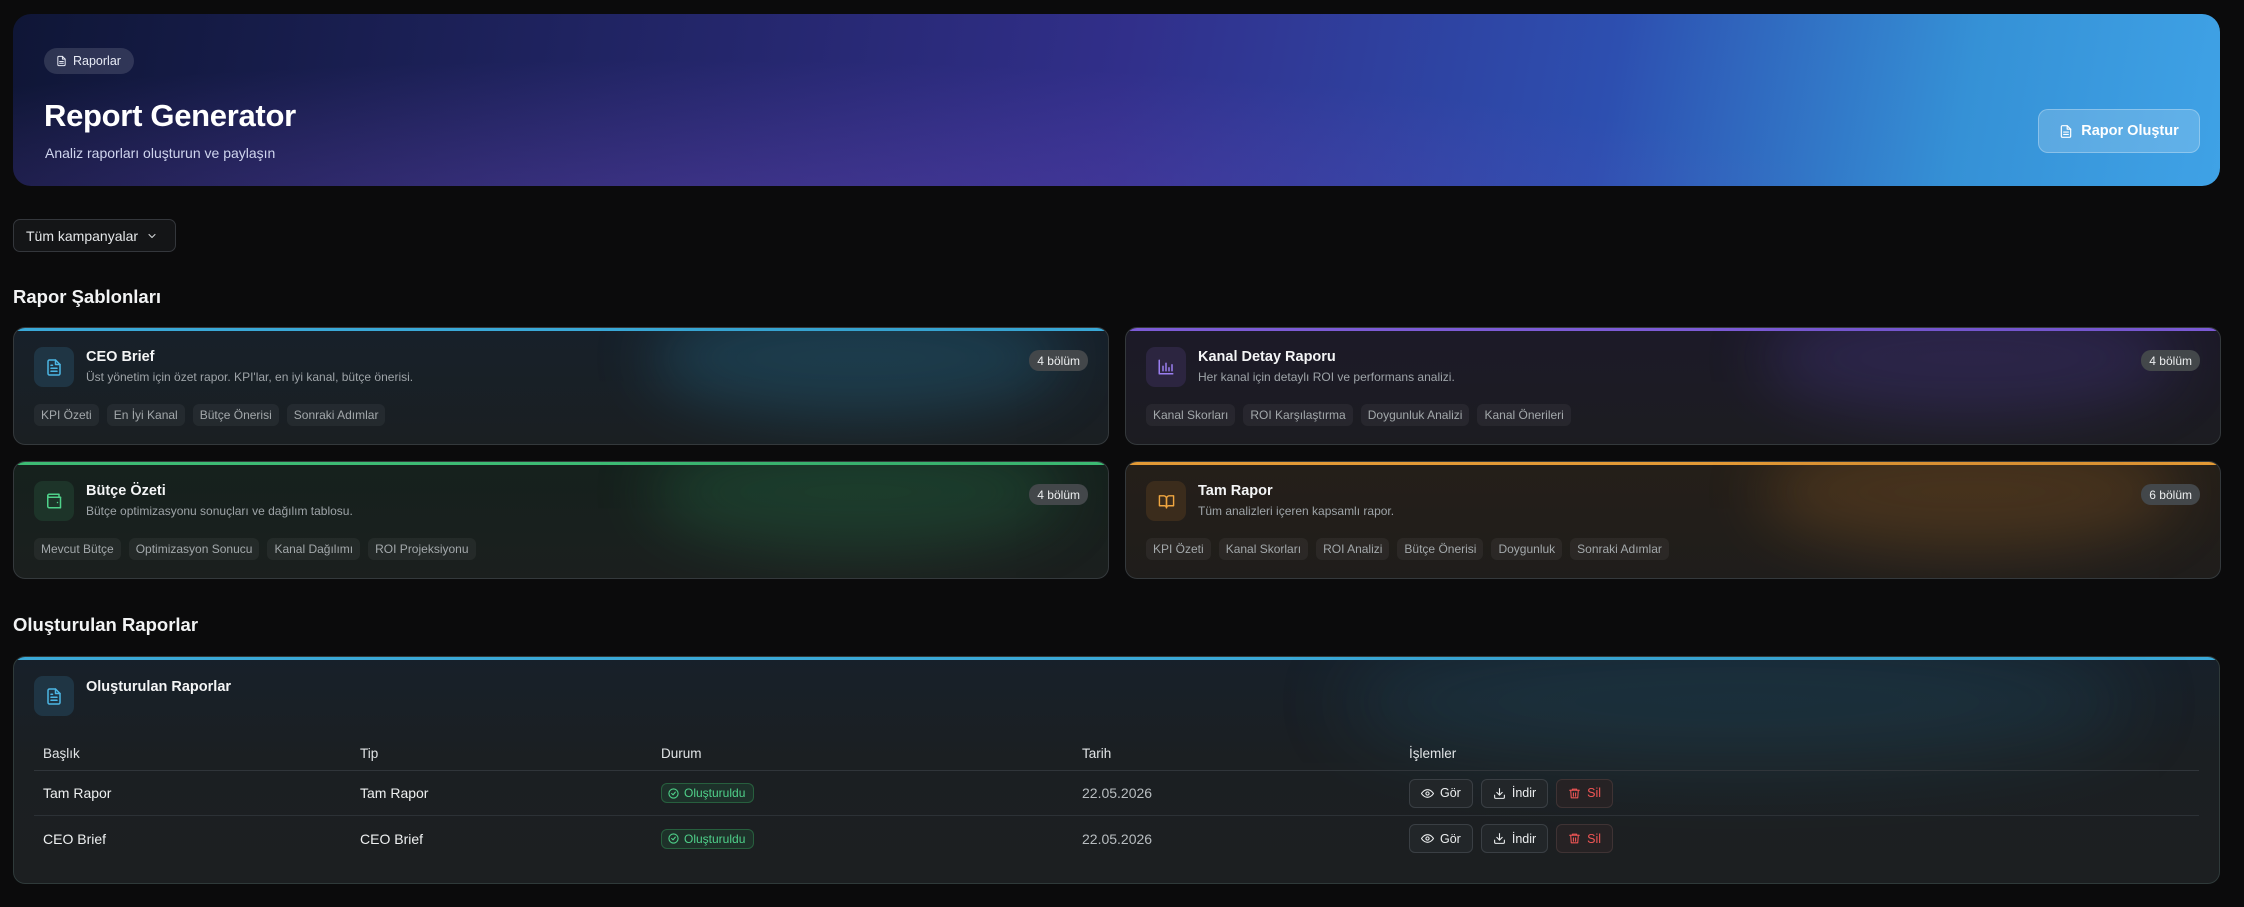 This screenshot has height=907, width=2244. I want to click on reports-section-title: Oluşturulan Raporlar, so click(106, 624).